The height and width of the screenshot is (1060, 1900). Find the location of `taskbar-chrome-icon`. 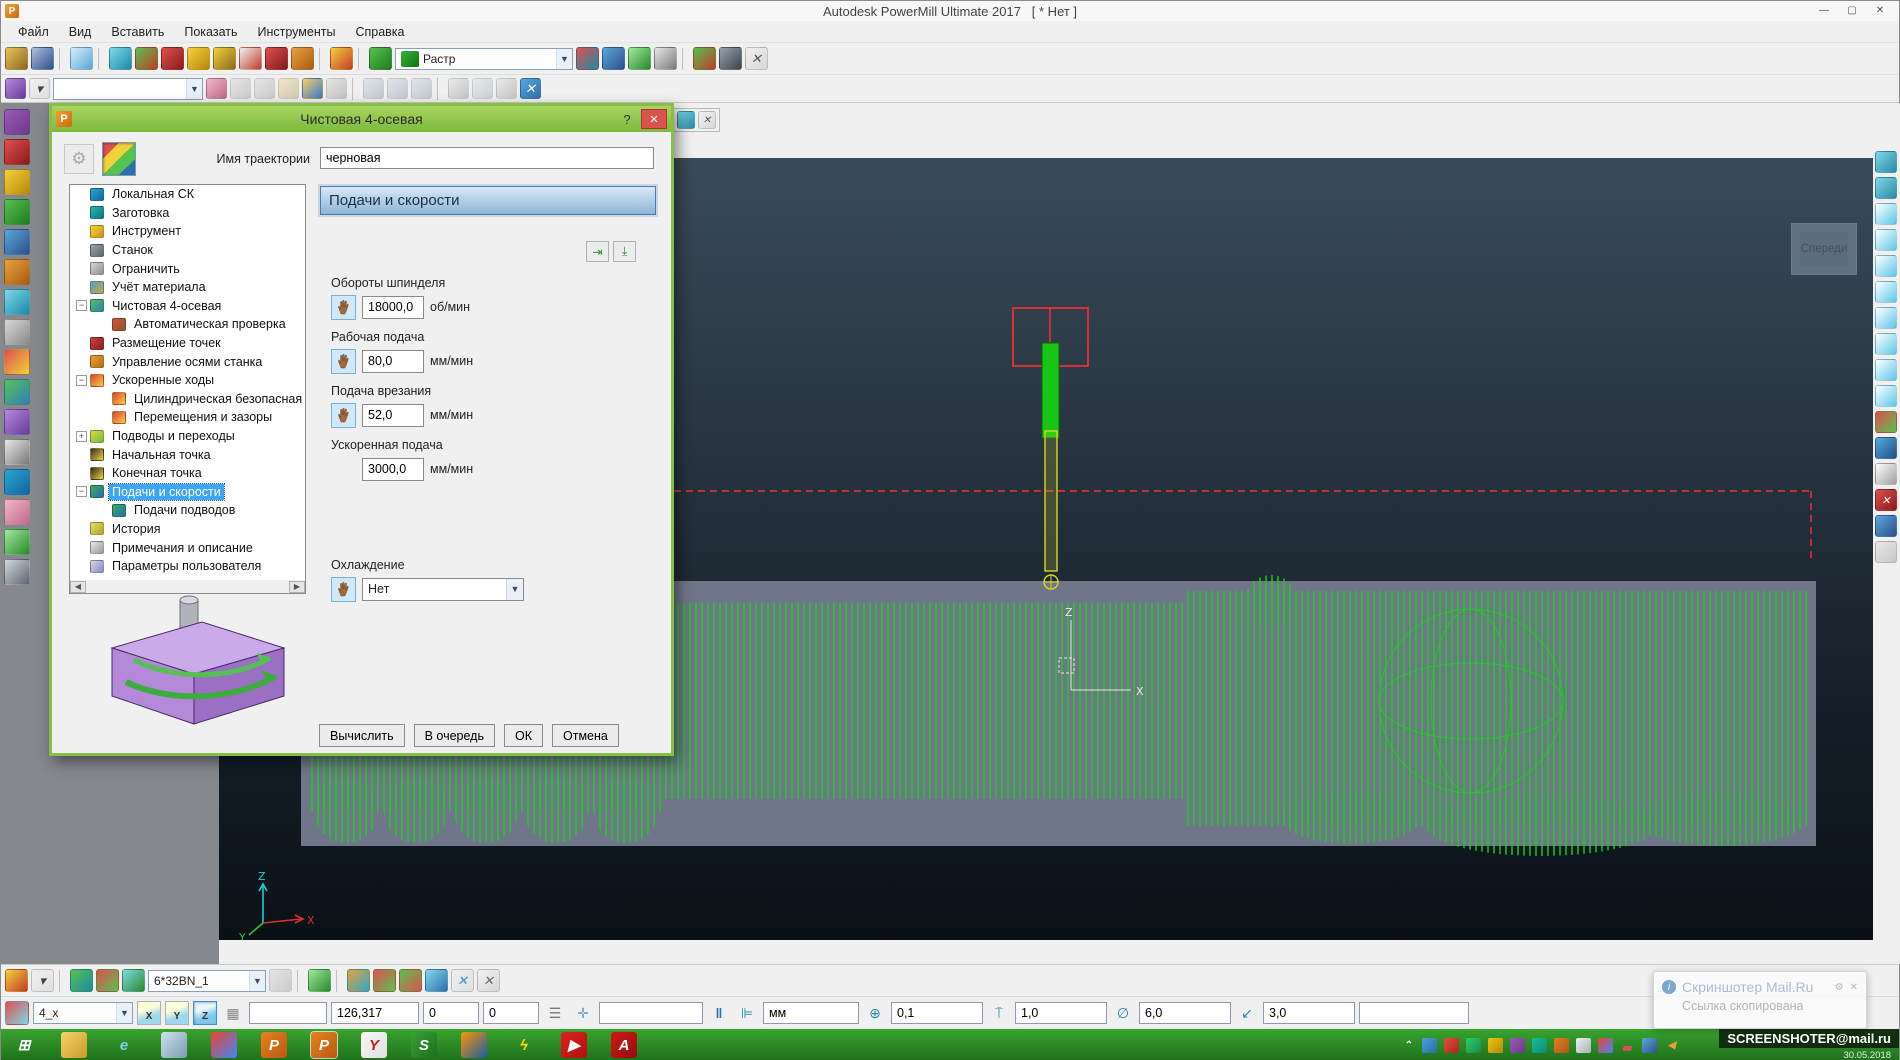

taskbar-chrome-icon is located at coordinates (224, 1045).